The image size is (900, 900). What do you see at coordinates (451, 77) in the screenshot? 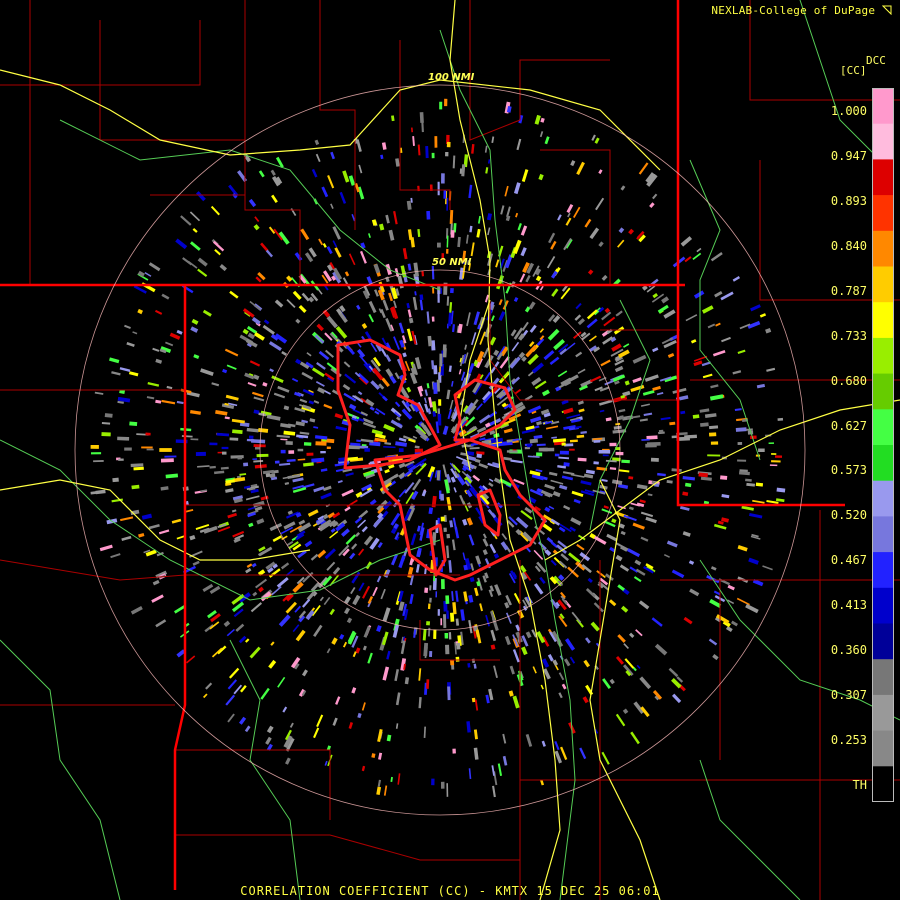
I see `ring-label-100: 100 NMI` at bounding box center [451, 77].